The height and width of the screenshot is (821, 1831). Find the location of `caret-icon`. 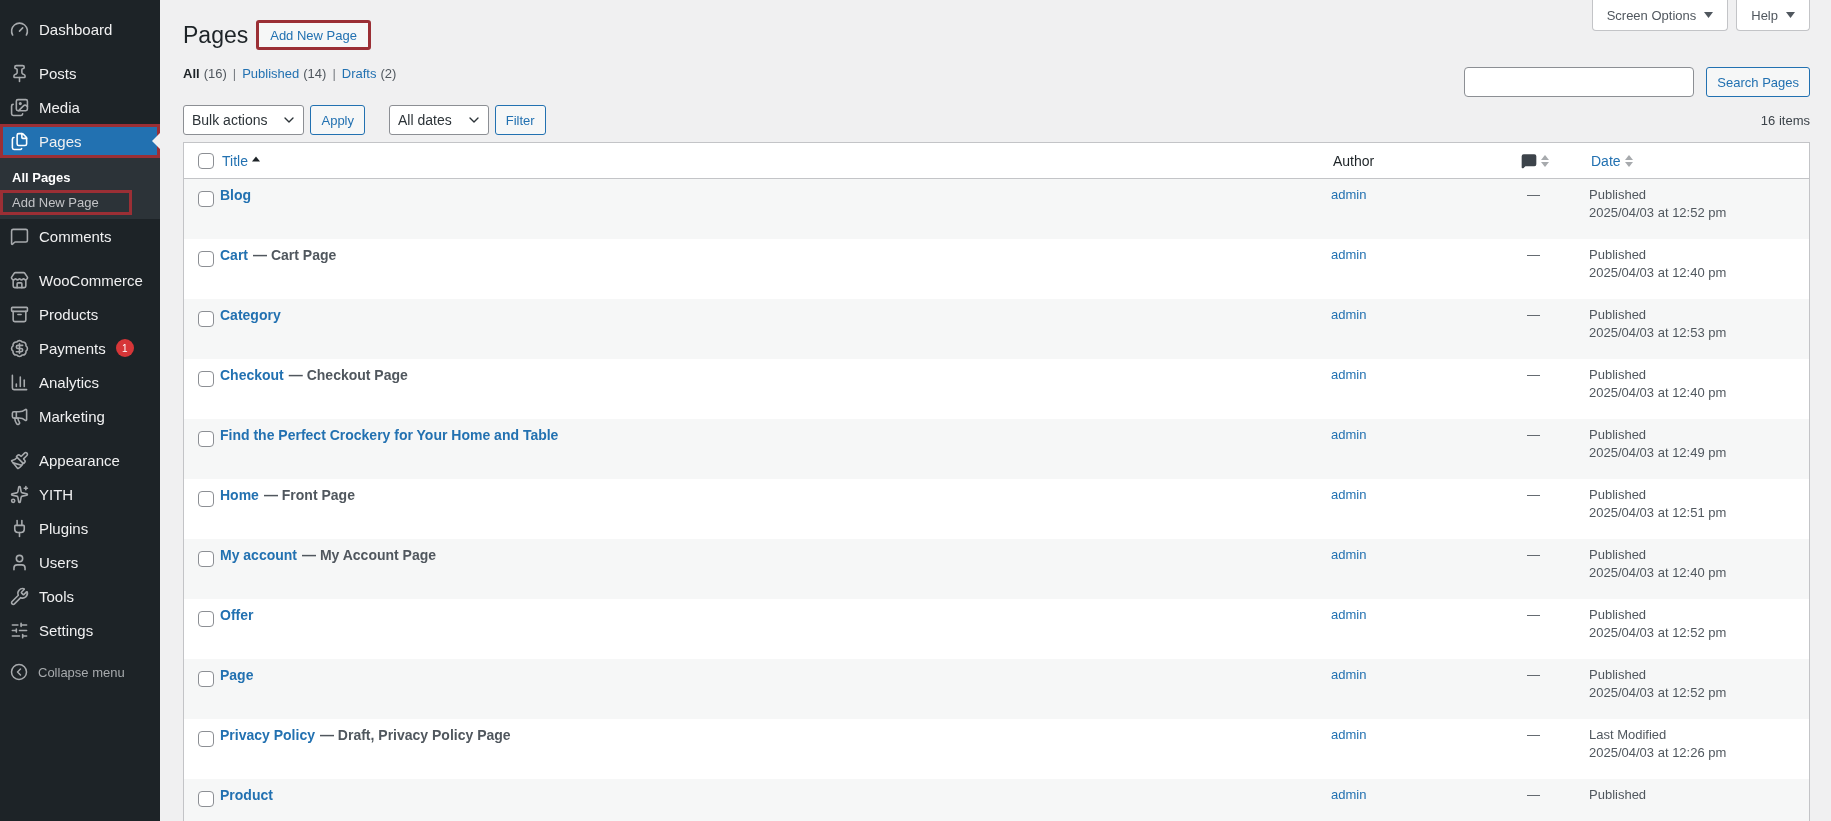

caret-icon is located at coordinates (1790, 15).